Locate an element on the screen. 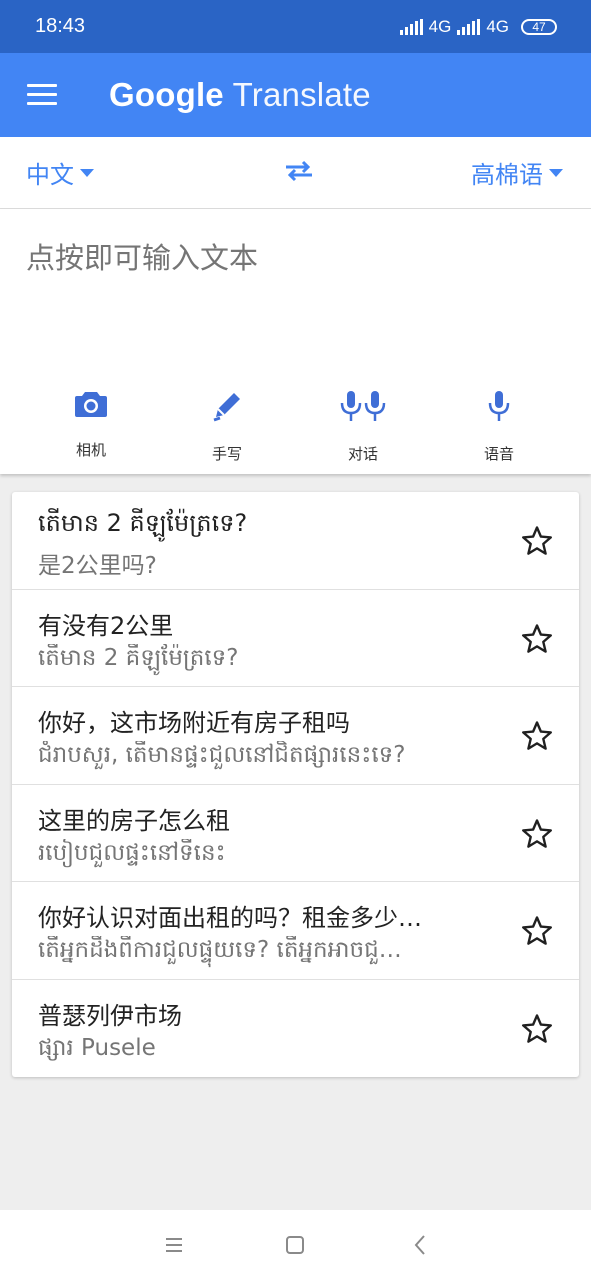  status-time: 18:43 is located at coordinates (60, 26).